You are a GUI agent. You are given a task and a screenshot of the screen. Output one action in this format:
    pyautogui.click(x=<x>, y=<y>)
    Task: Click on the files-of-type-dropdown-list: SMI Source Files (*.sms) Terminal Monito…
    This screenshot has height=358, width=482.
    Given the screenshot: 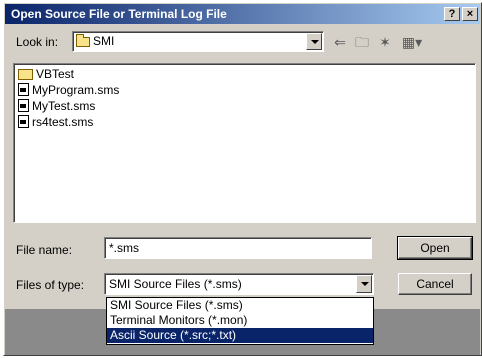 What is the action you would take?
    pyautogui.click(x=240, y=321)
    